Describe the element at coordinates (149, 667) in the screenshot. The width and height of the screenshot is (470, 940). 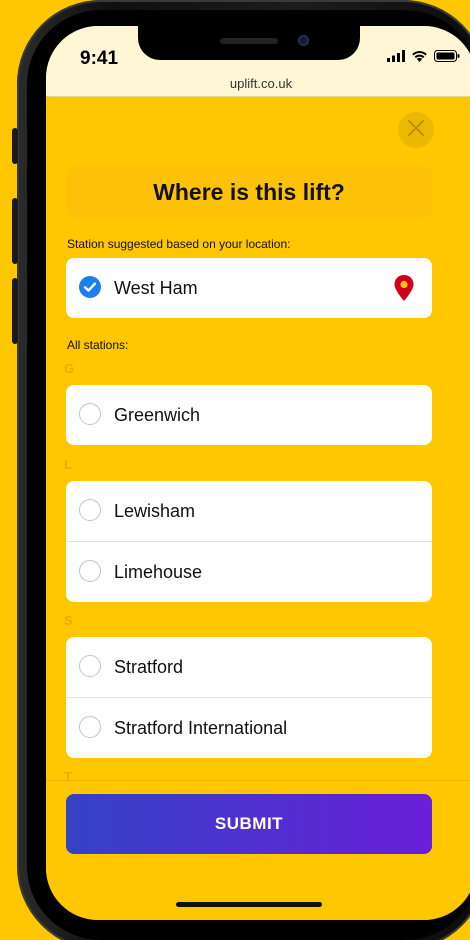
I see `station-label: Stratford` at that location.